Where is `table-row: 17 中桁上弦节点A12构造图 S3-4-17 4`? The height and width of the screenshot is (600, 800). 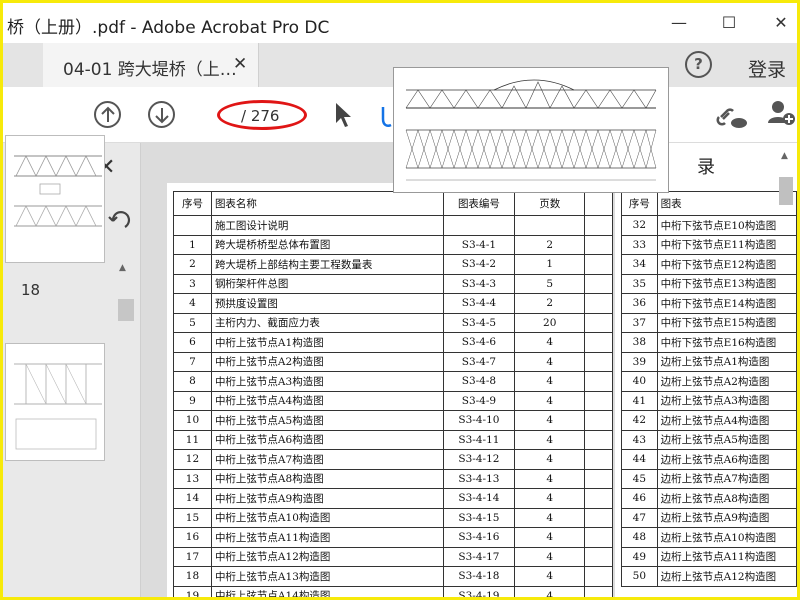 table-row: 17 中桁上弦节点A12构造图 S3-4-17 4 is located at coordinates (393, 556).